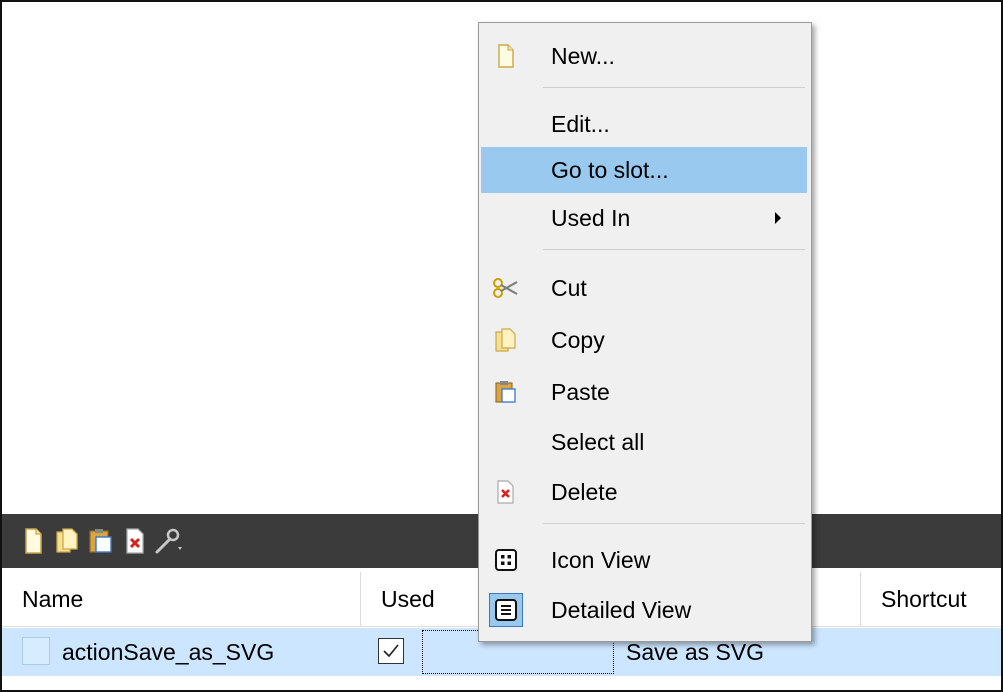 This screenshot has height=692, width=1003. I want to click on used-checkbox, so click(391, 651).